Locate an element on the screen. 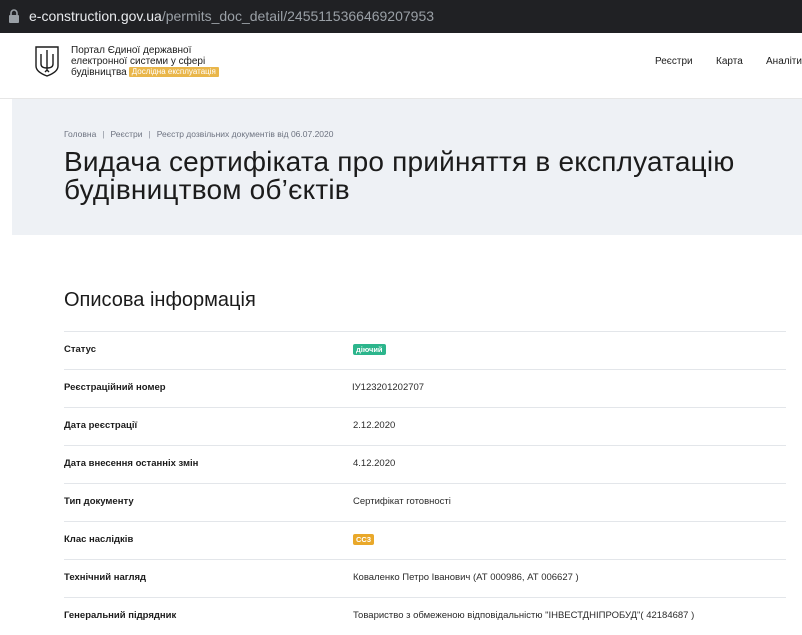 The height and width of the screenshot is (635, 802). section-title: Описова інформація is located at coordinates (160, 300).